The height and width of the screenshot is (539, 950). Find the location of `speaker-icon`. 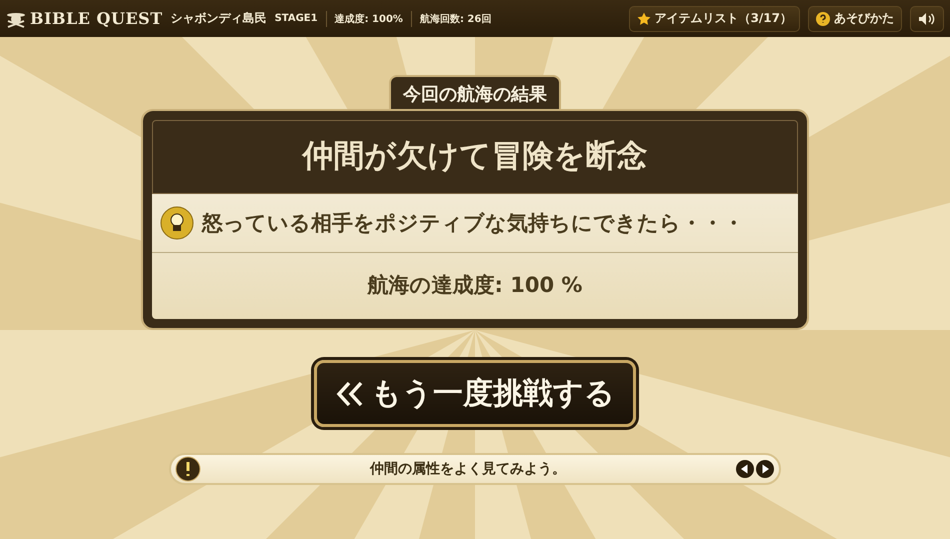

speaker-icon is located at coordinates (927, 19).